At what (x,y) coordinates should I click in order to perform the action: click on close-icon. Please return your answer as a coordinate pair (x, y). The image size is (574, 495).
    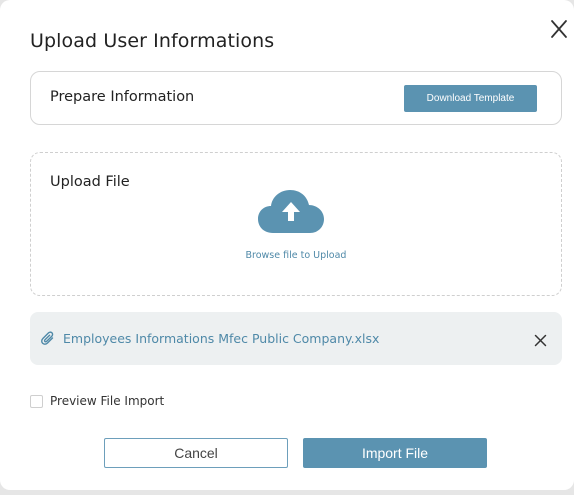
    Looking at the image, I should click on (559, 29).